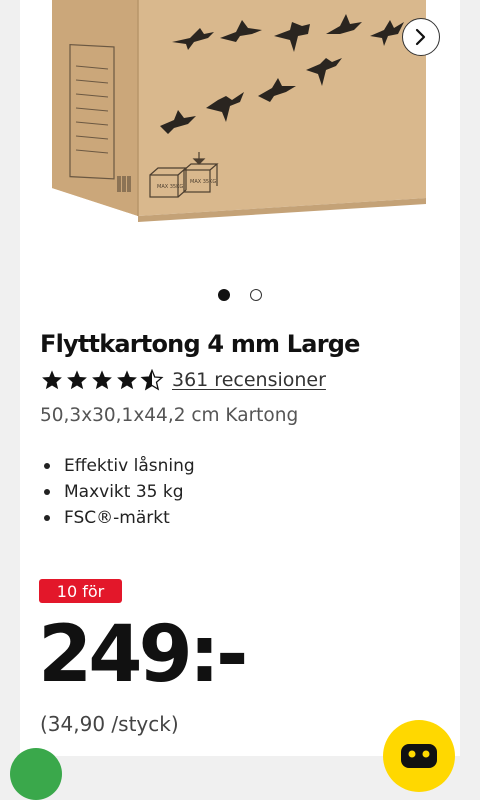 The height and width of the screenshot is (800, 480). What do you see at coordinates (117, 466) in the screenshot?
I see `list-item: Effektiv låsning` at bounding box center [117, 466].